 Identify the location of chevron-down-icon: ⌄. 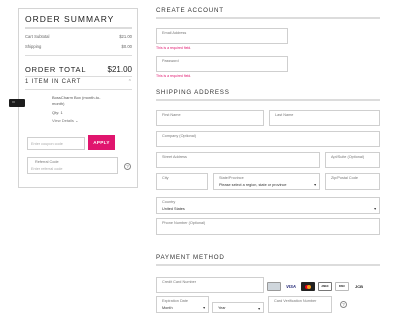
(77, 120).